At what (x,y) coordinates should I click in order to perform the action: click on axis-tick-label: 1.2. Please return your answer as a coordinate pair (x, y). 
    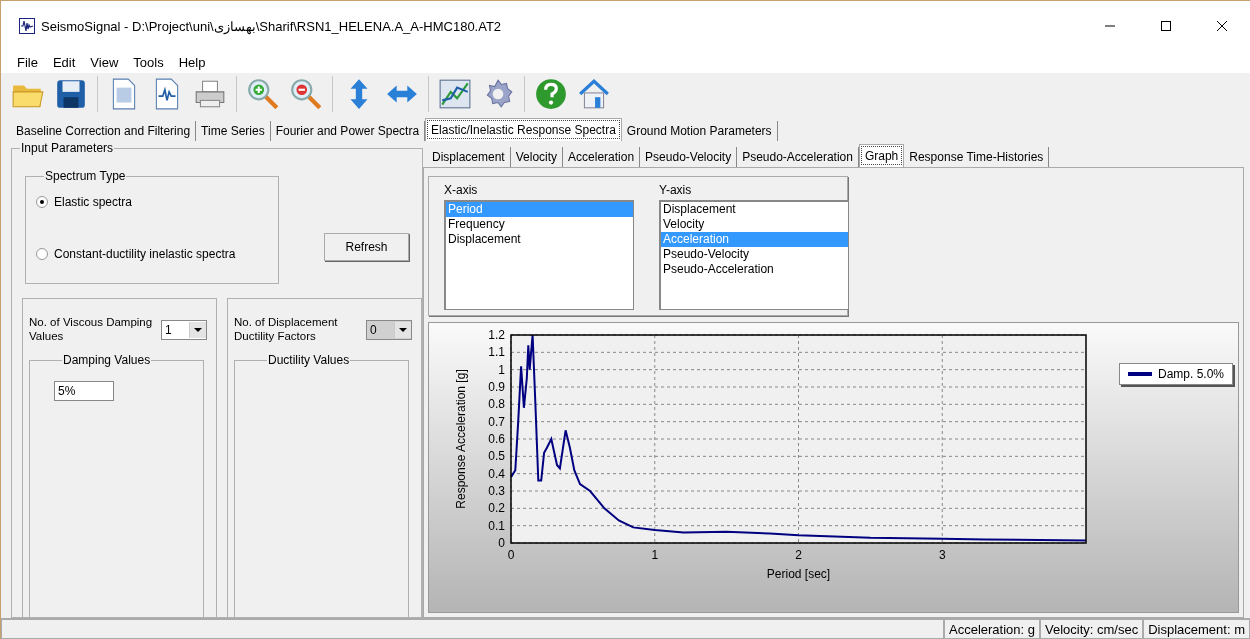
    Looking at the image, I should click on (496, 335).